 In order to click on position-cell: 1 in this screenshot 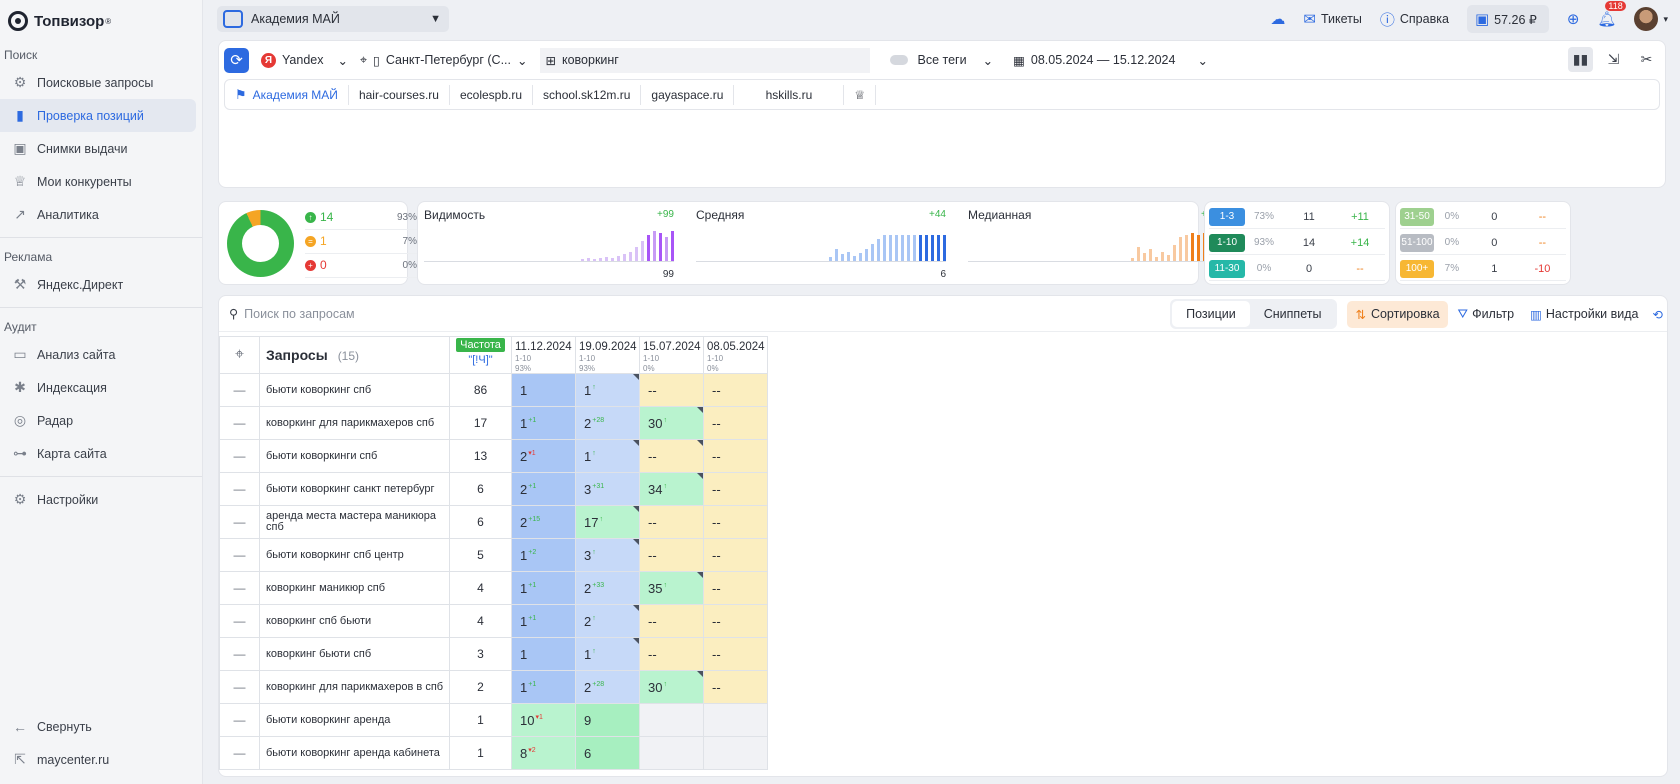, I will do `click(543, 390)`.